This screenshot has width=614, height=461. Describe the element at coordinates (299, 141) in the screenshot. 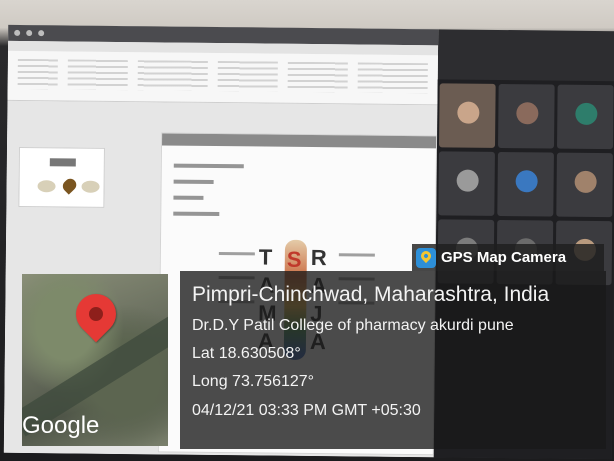

I see `slide-header-bar` at that location.